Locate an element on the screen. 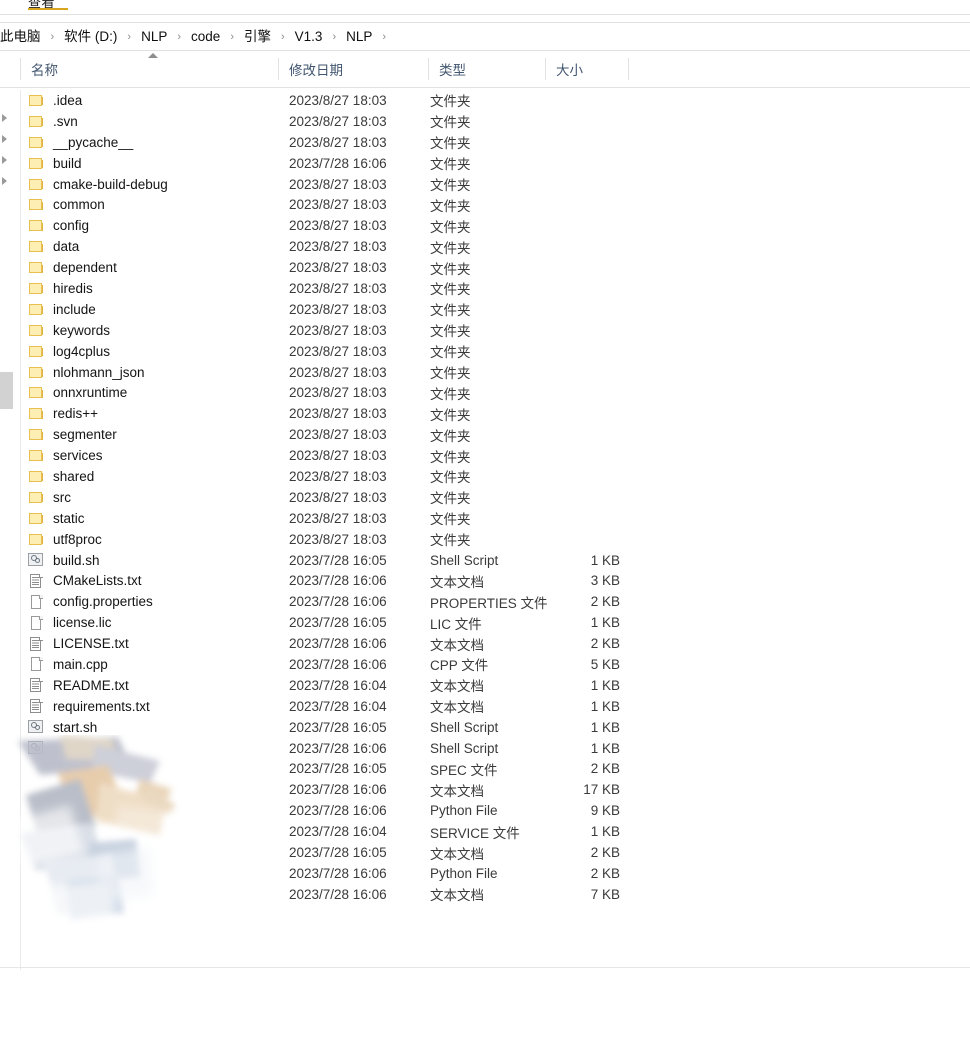  file-name-label: license.lic is located at coordinates (82, 623).